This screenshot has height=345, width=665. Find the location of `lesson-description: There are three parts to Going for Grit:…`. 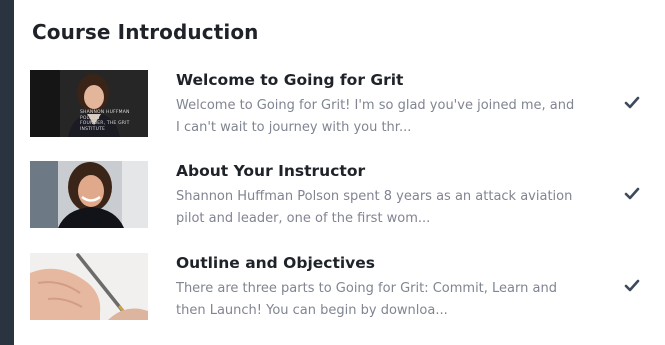

lesson-description: There are three parts to Going for Grit:… is located at coordinates (366, 300).